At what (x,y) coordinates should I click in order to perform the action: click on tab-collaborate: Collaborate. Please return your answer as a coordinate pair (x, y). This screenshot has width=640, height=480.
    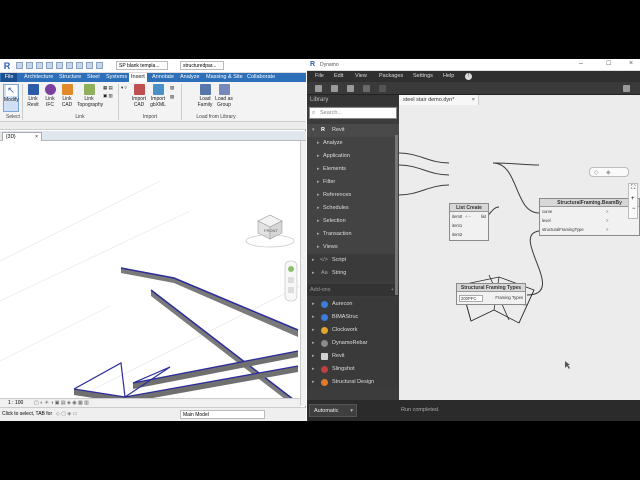
    Looking at the image, I should click on (261, 77).